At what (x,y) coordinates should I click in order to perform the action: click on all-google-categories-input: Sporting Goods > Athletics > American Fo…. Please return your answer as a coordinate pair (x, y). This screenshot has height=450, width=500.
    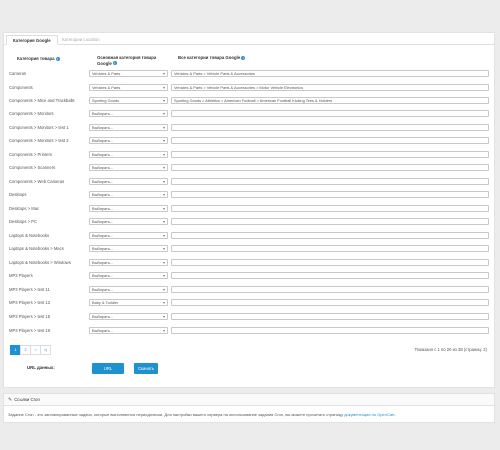
    Looking at the image, I should click on (330, 100).